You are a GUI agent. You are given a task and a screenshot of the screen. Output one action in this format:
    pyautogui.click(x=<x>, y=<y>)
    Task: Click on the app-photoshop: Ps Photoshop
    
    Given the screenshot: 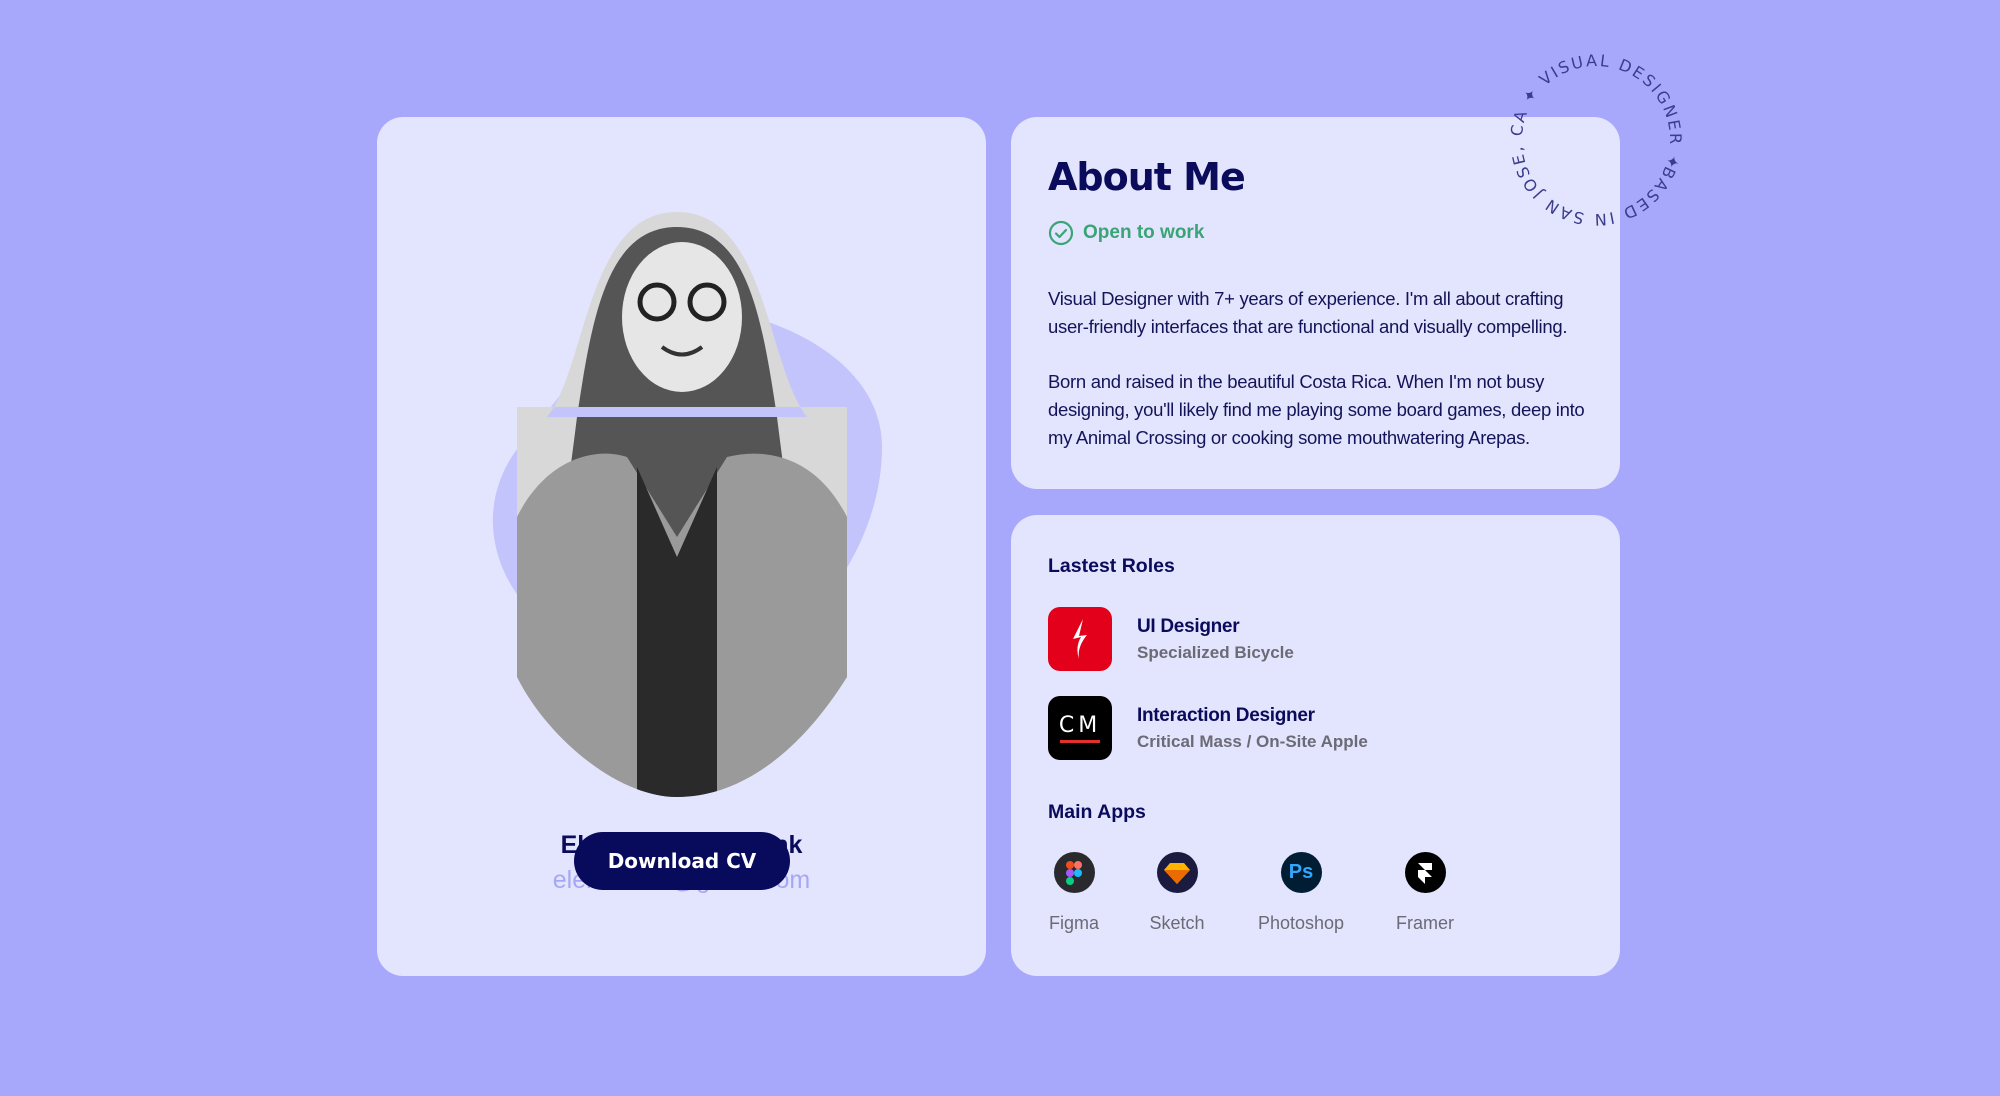 What is the action you would take?
    pyautogui.click(x=1301, y=893)
    